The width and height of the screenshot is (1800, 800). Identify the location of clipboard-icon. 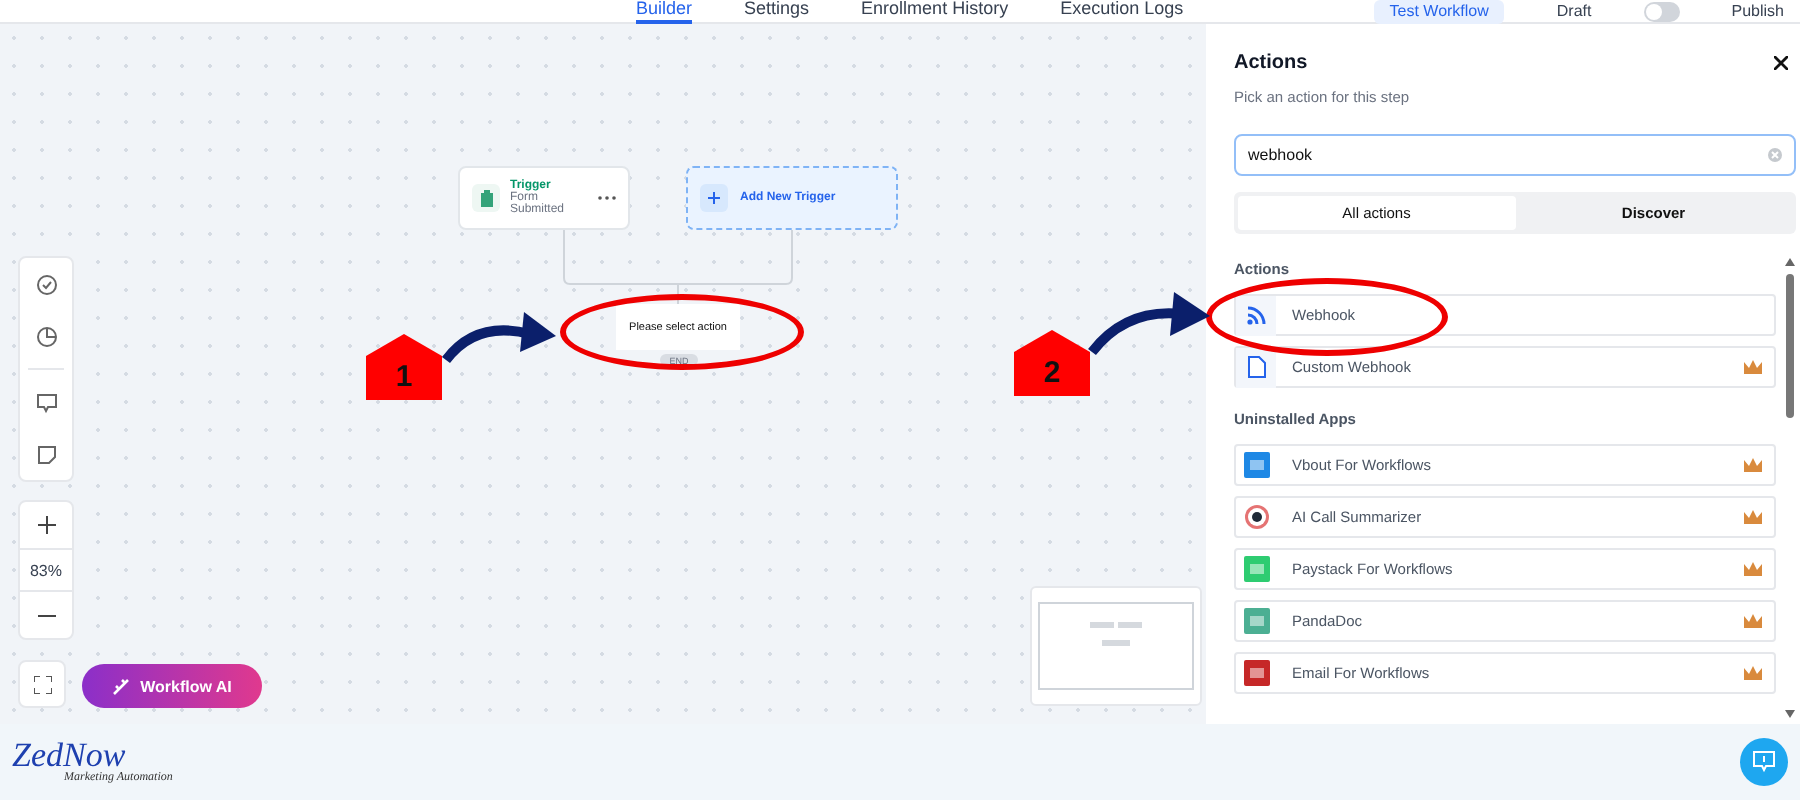
(486, 198).